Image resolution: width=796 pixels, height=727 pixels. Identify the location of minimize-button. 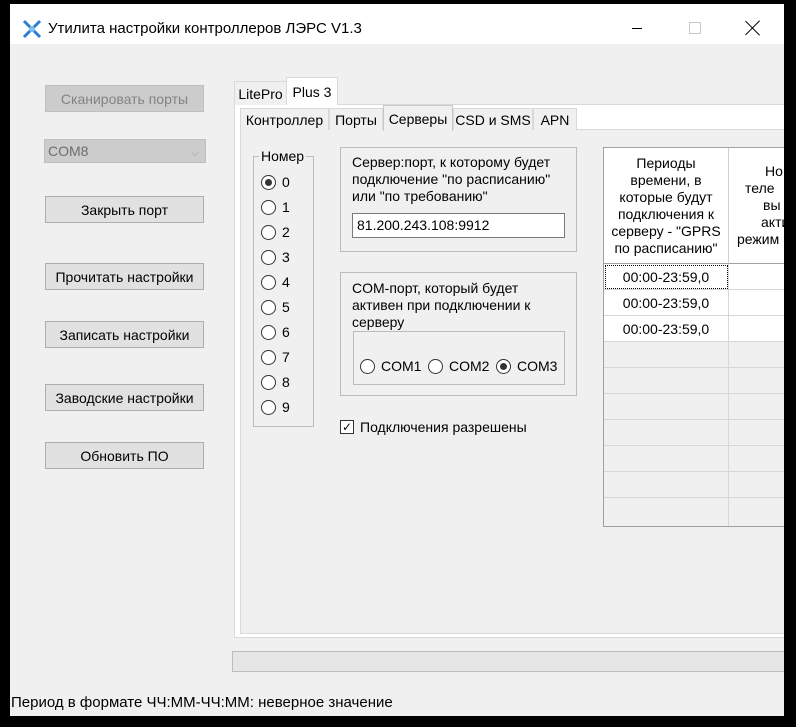
(637, 28).